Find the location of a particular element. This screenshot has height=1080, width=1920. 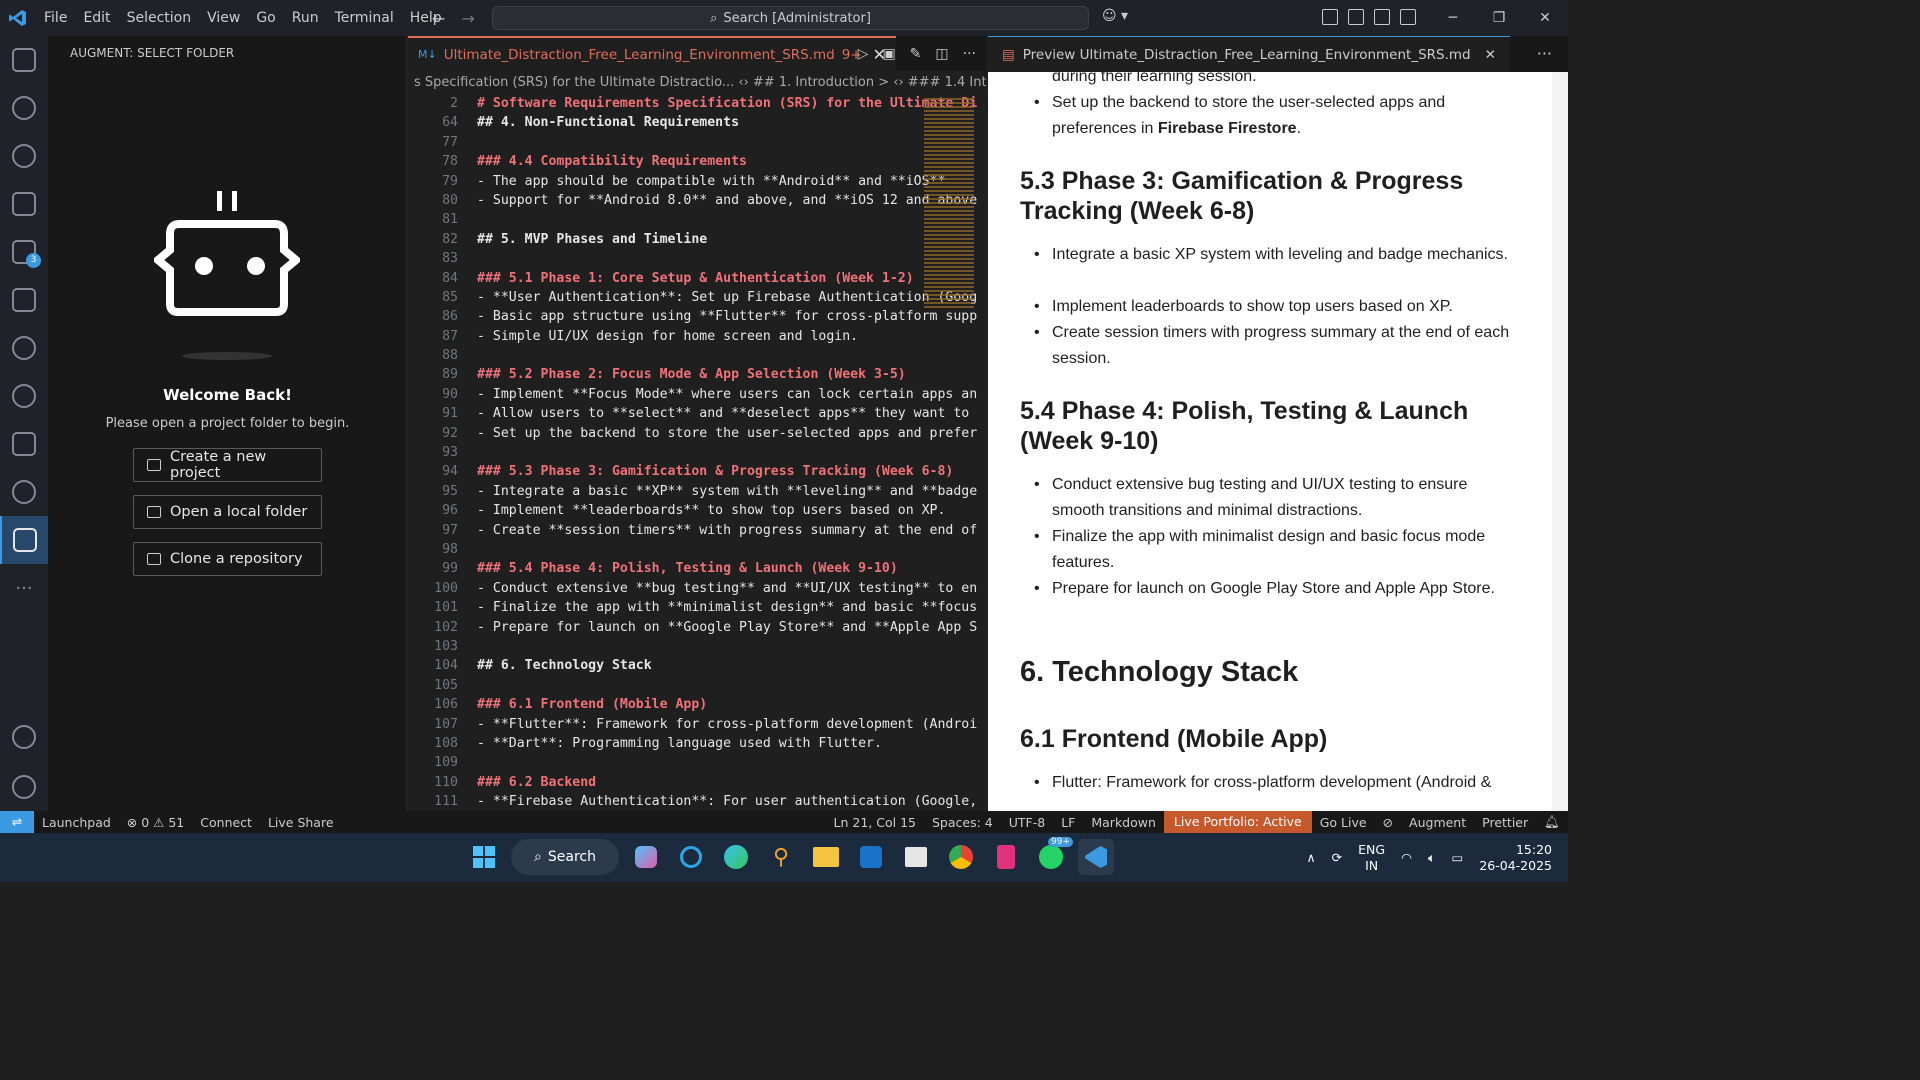

run-icon: ▷ is located at coordinates (863, 54).